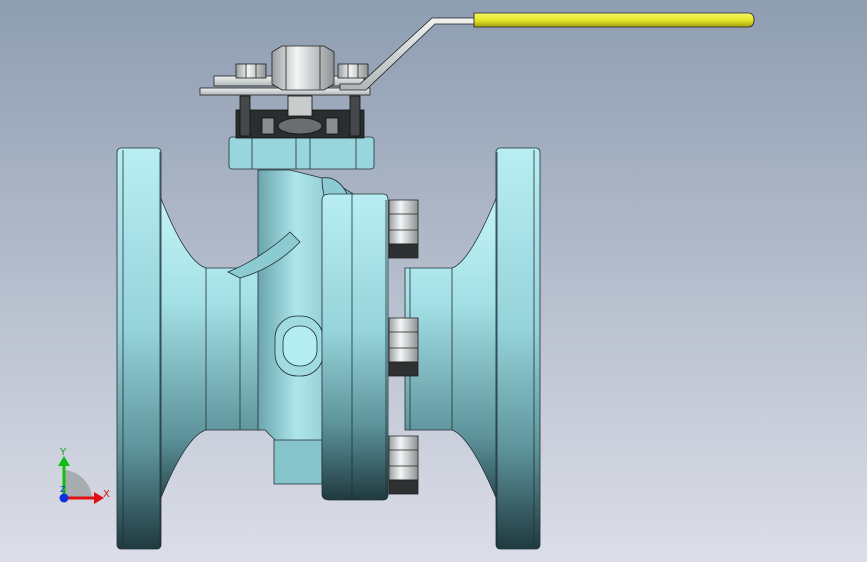 This screenshot has height=562, width=867. What do you see at coordinates (353, 71) in the screenshot?
I see `plate-nut-right` at bounding box center [353, 71].